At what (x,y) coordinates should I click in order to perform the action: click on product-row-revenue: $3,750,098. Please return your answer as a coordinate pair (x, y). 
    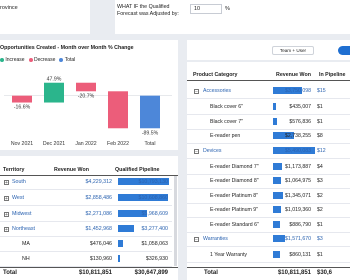
    Looking at the image, I should click on (298, 91).